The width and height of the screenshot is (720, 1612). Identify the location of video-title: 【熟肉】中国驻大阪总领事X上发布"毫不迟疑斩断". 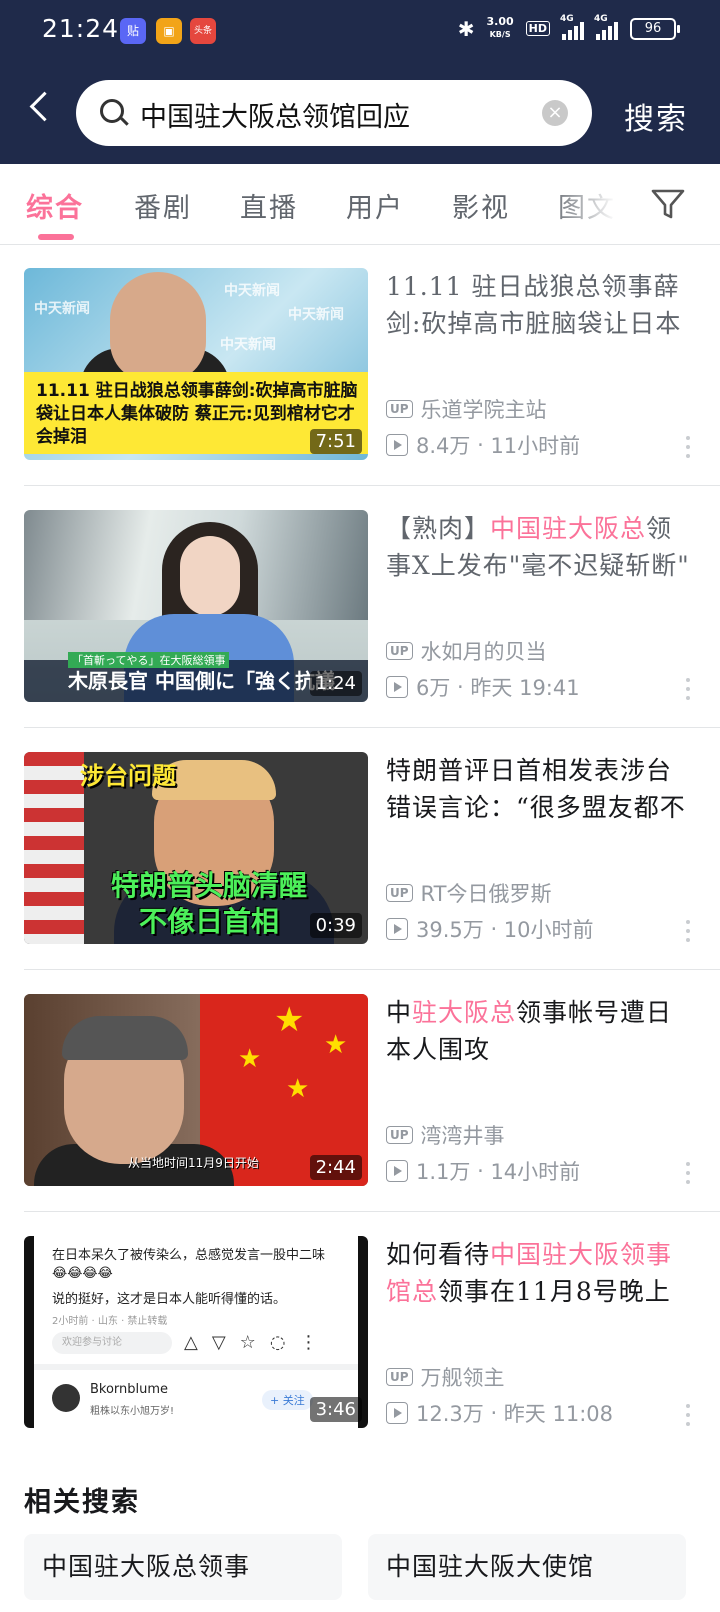
(541, 547).